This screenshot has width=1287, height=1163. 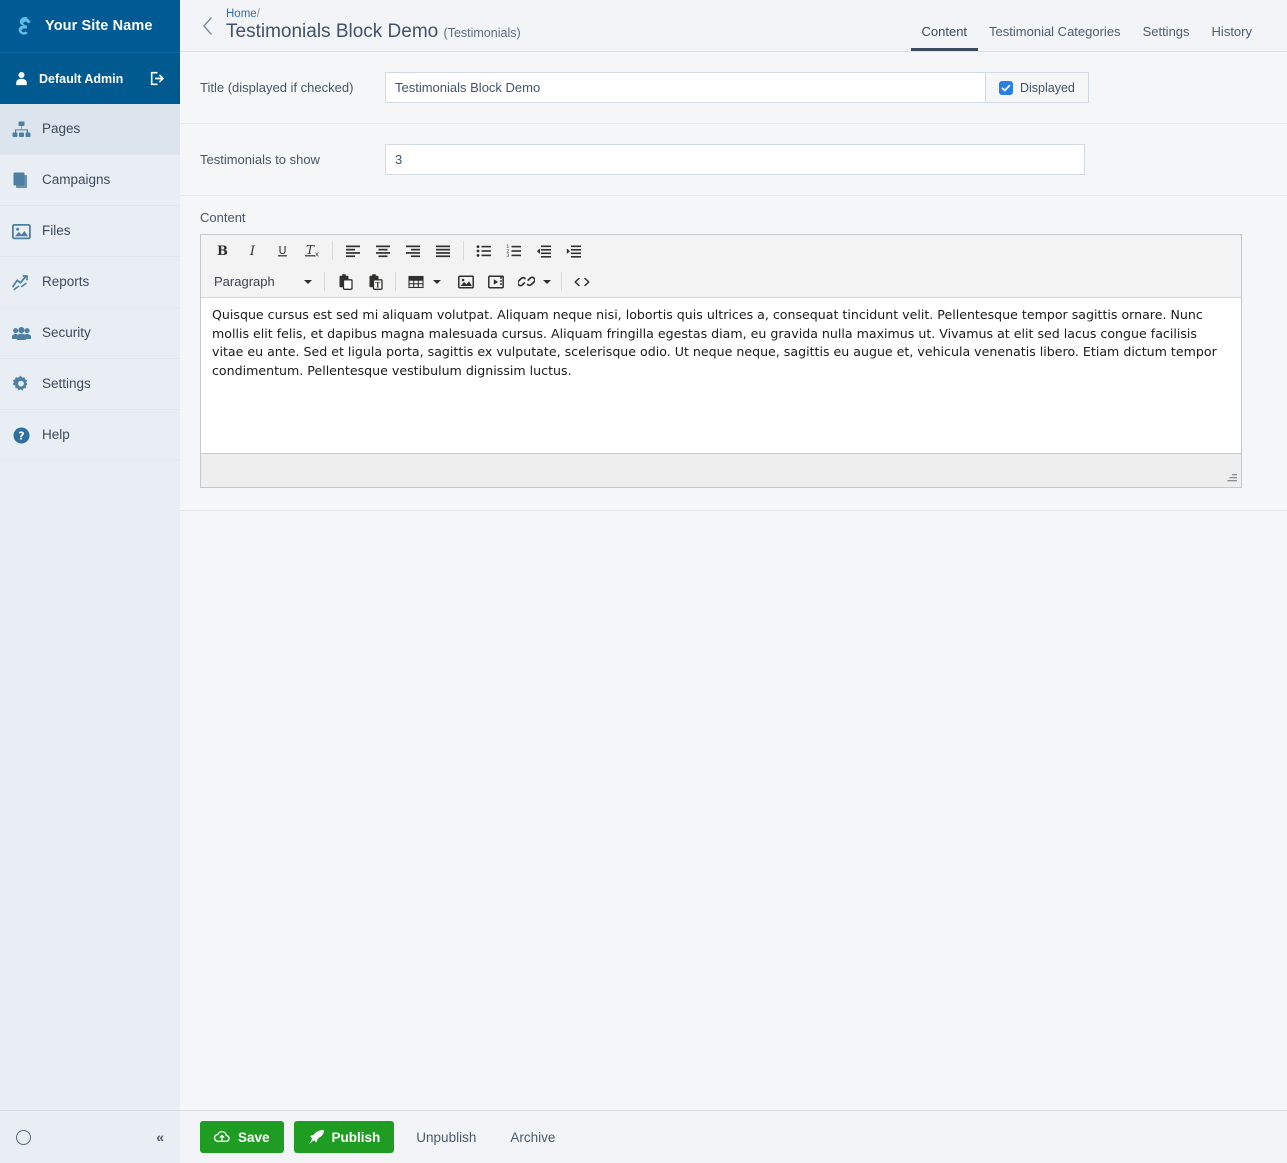 What do you see at coordinates (223, 217) in the screenshot?
I see `content-field-label: Content` at bounding box center [223, 217].